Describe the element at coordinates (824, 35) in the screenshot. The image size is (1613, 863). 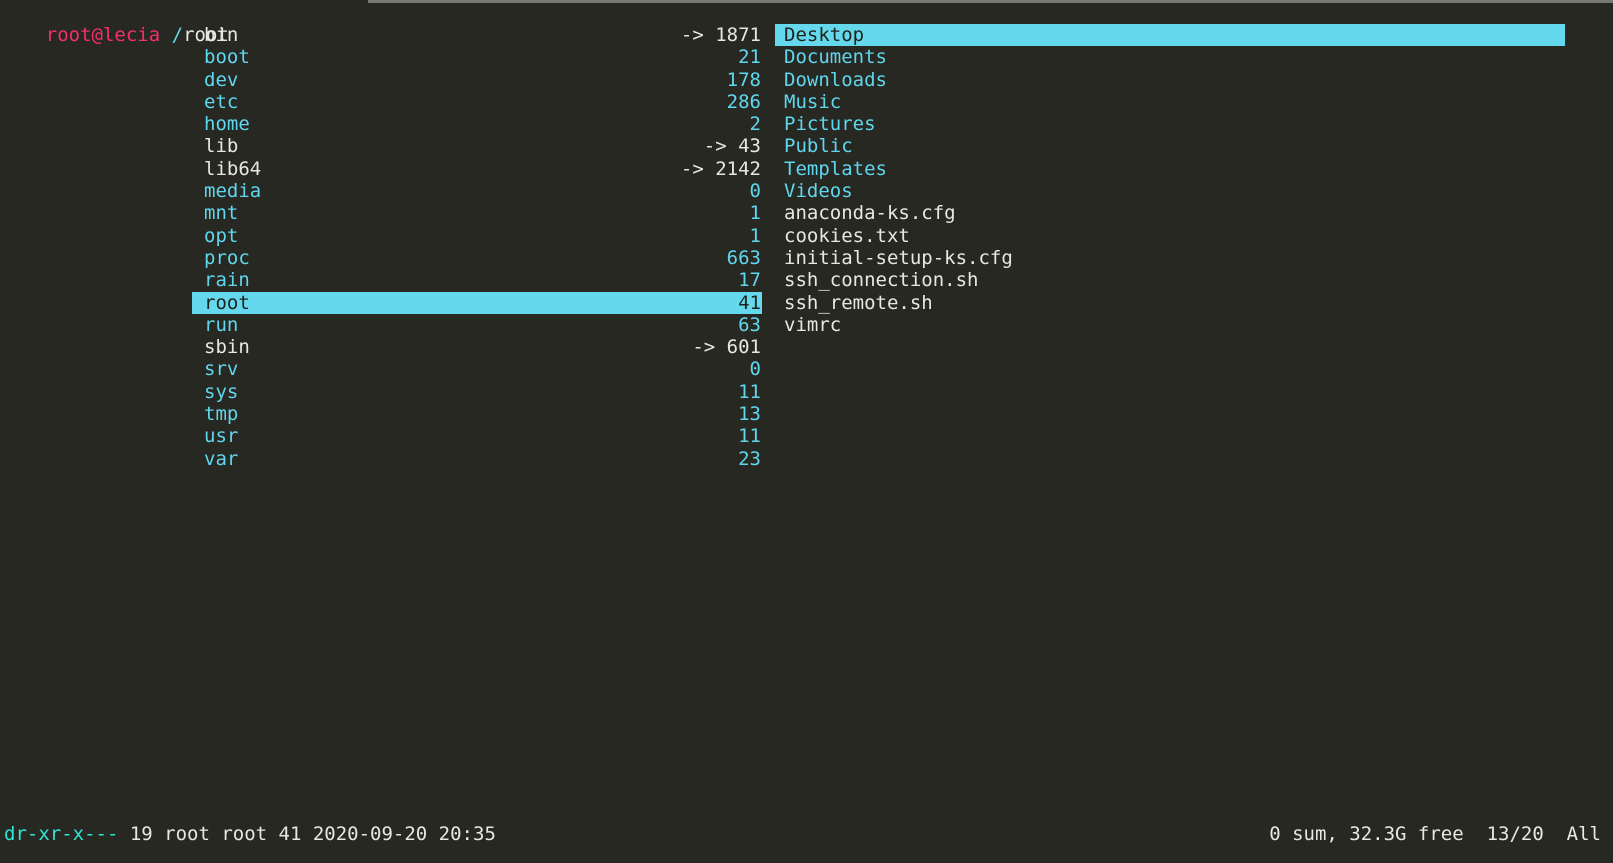
I see `right-file-name: Desktop` at that location.